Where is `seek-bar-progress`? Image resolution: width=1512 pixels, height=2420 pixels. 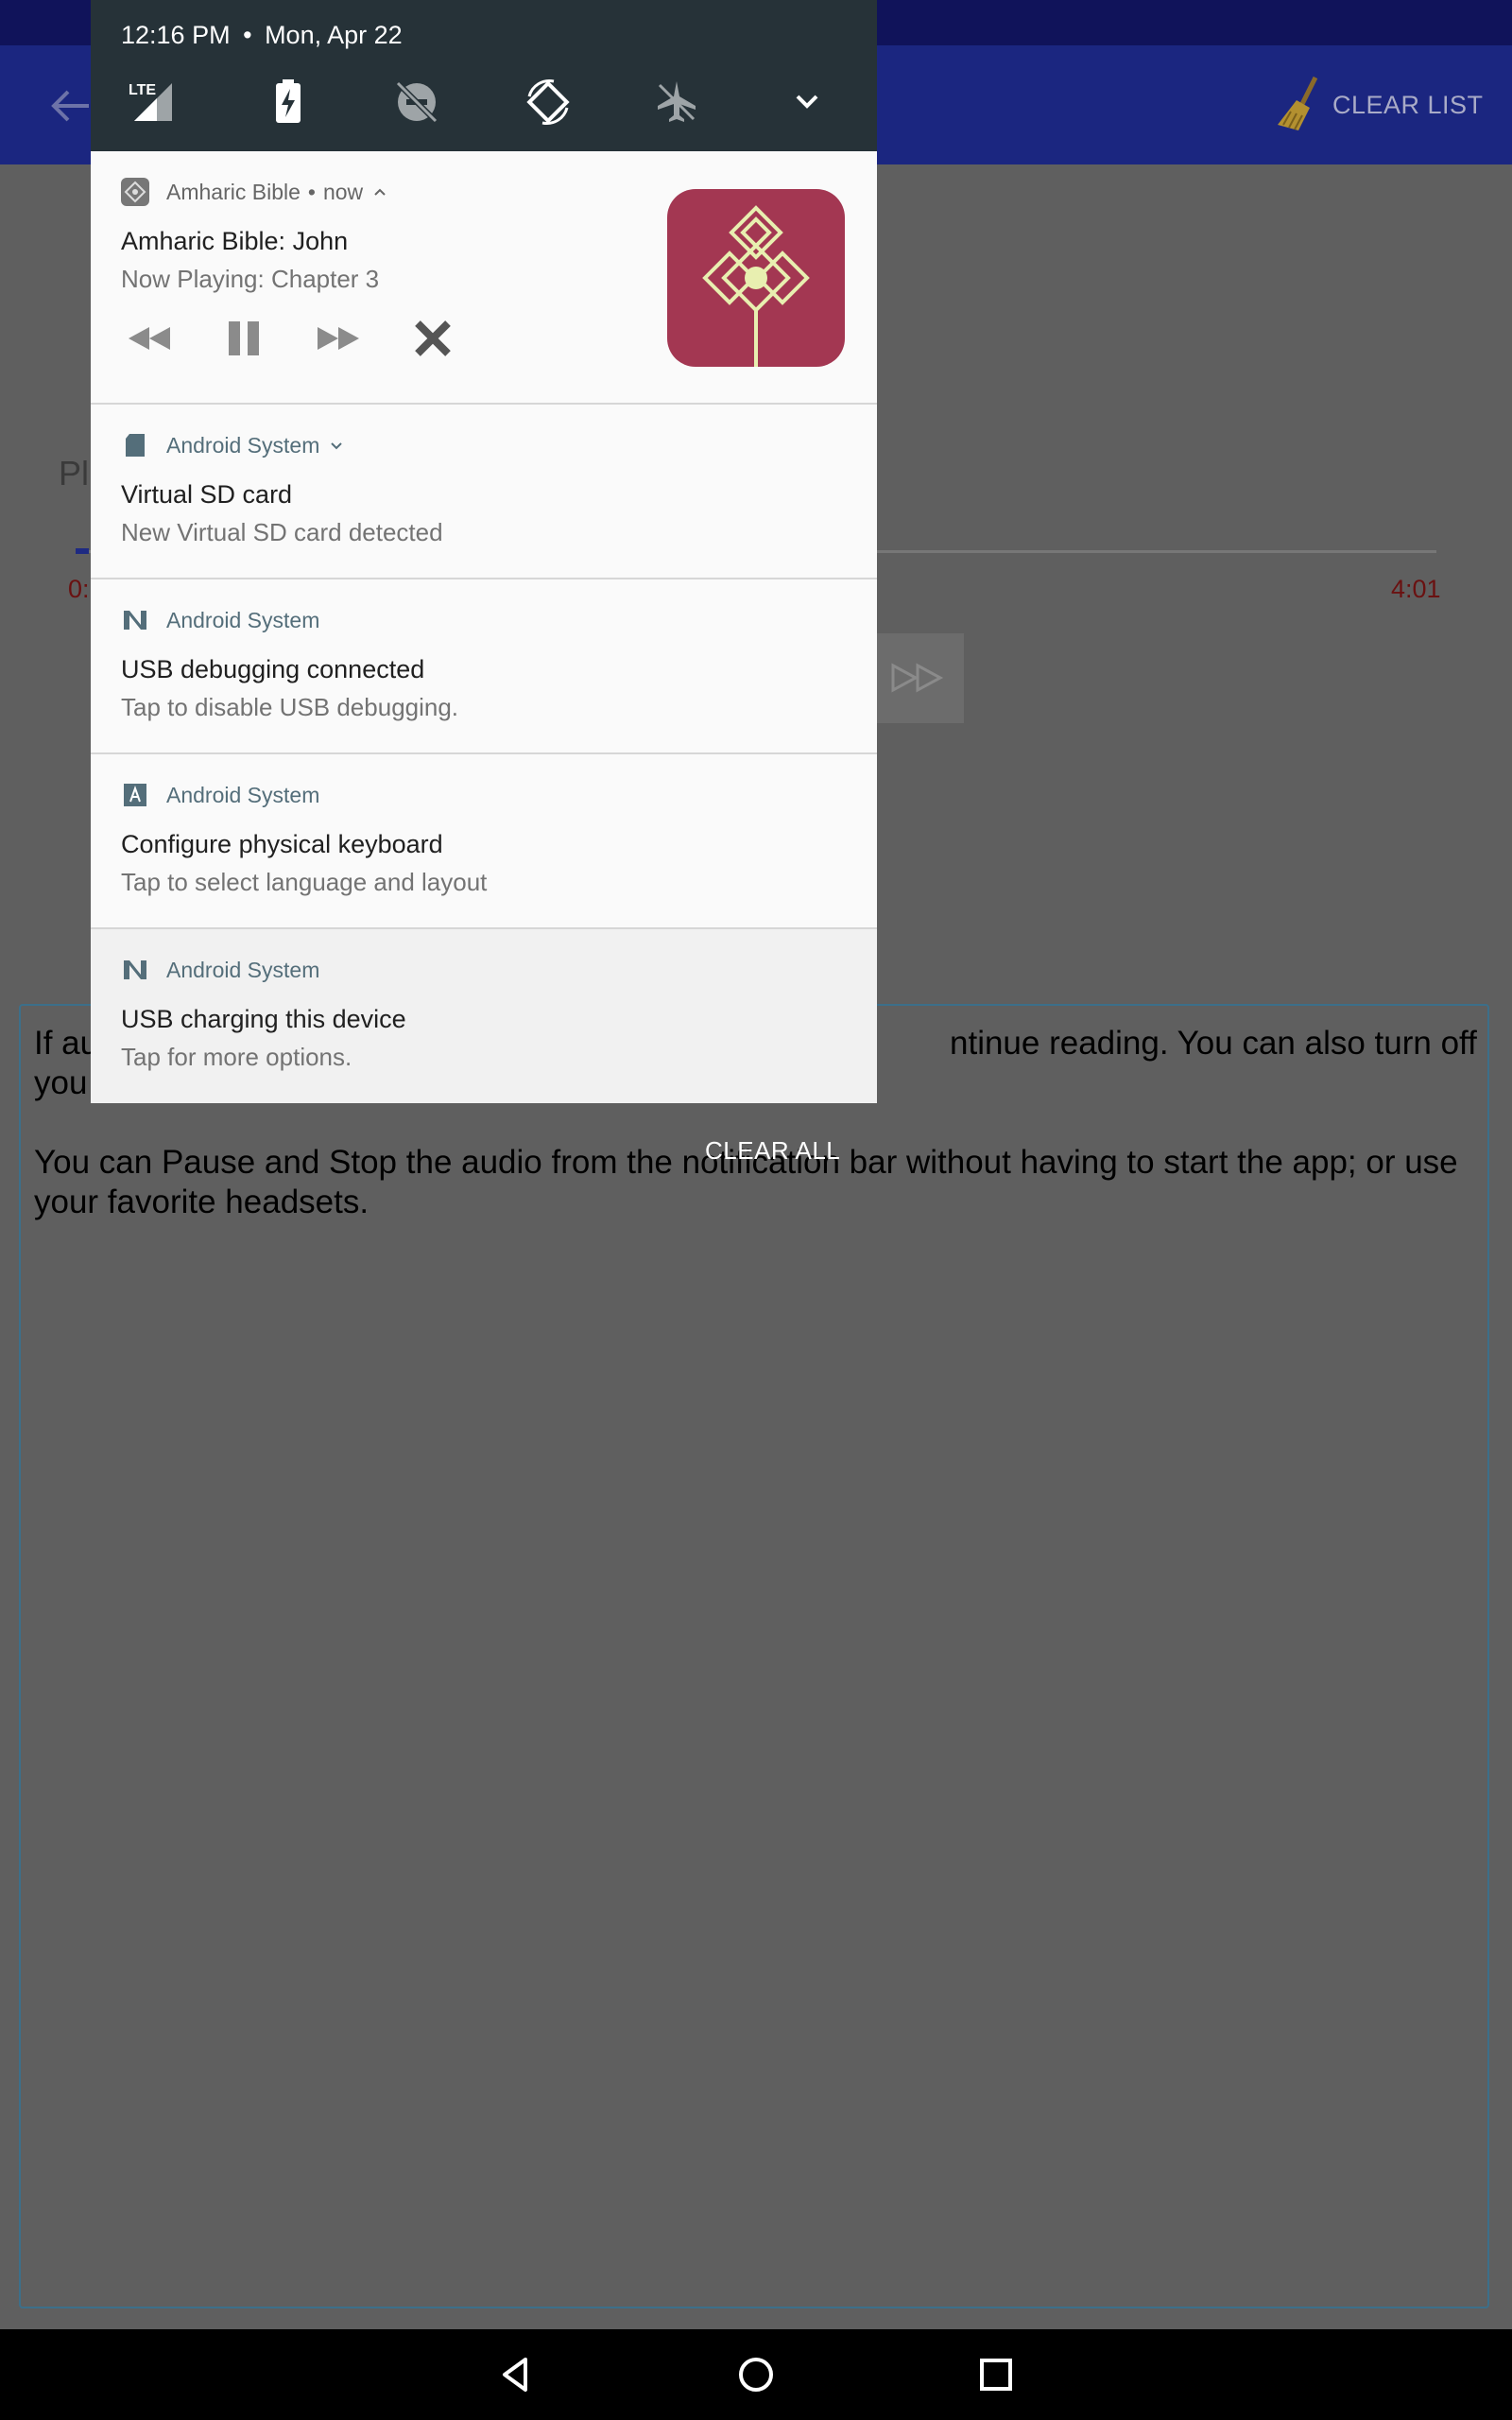 seek-bar-progress is located at coordinates (82, 551).